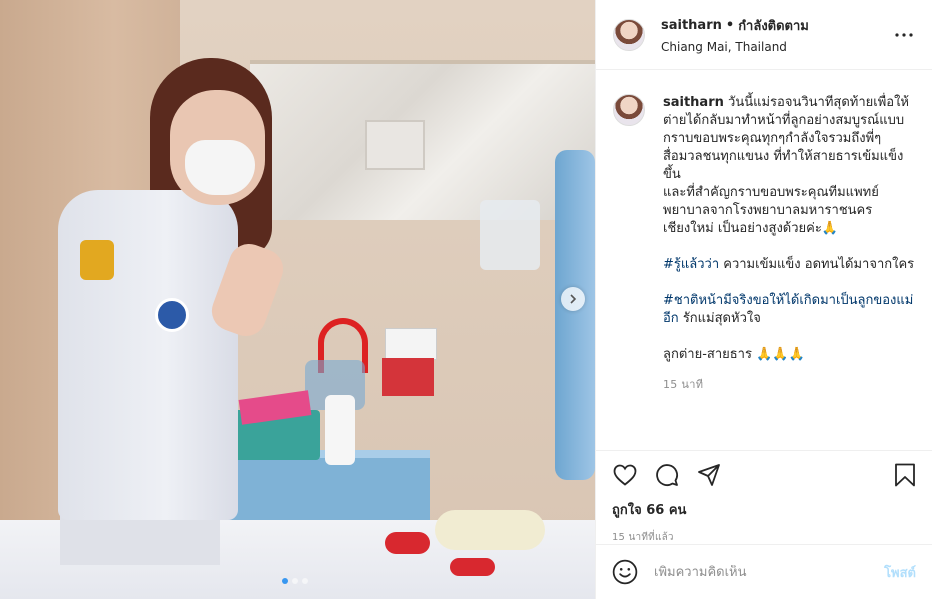 The height and width of the screenshot is (599, 932). I want to click on caption-line: ความเข้มแข็ง อดทนได้มาจากใคร, so click(817, 264).